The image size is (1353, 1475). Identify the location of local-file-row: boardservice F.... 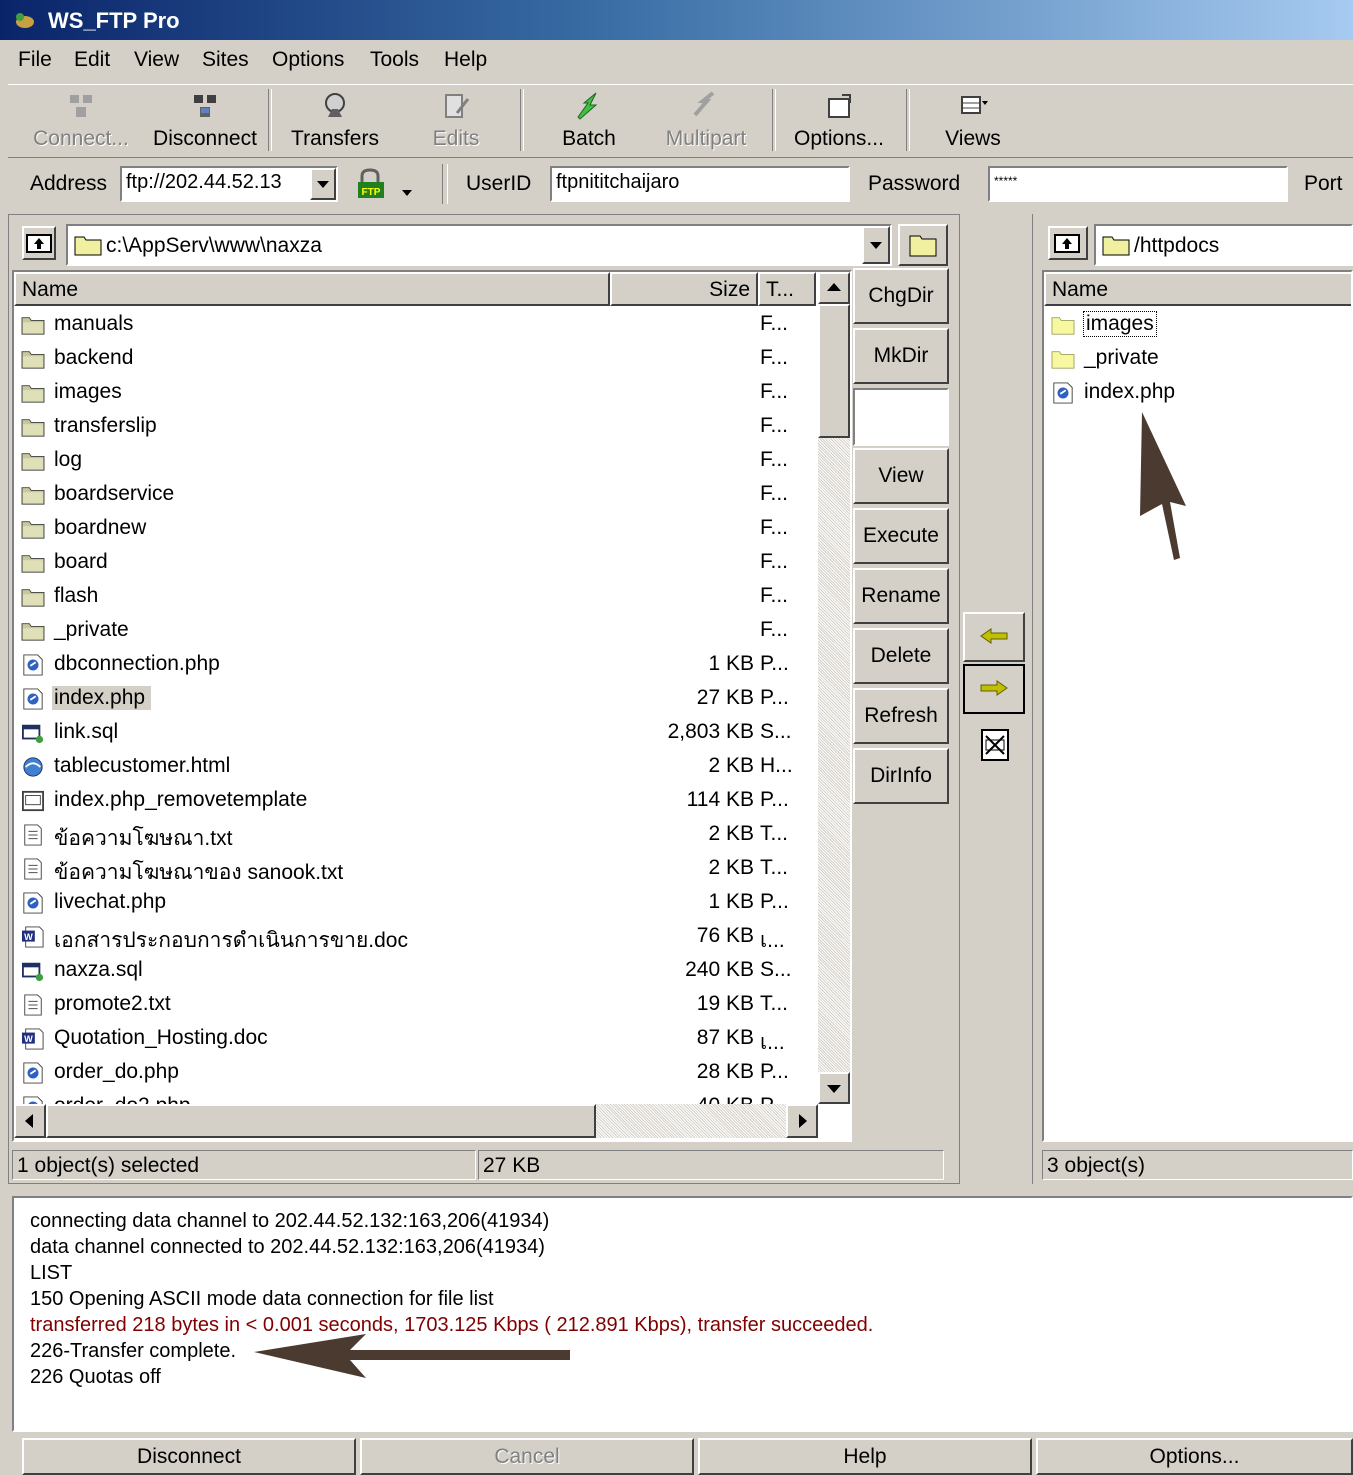
(416, 495).